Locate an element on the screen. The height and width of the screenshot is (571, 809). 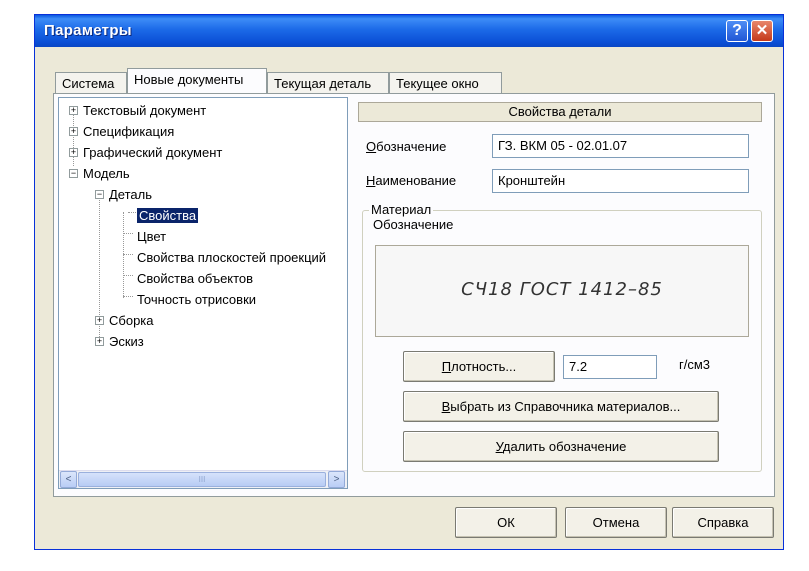
tab-current-part: Текущая деталь is located at coordinates (328, 82).